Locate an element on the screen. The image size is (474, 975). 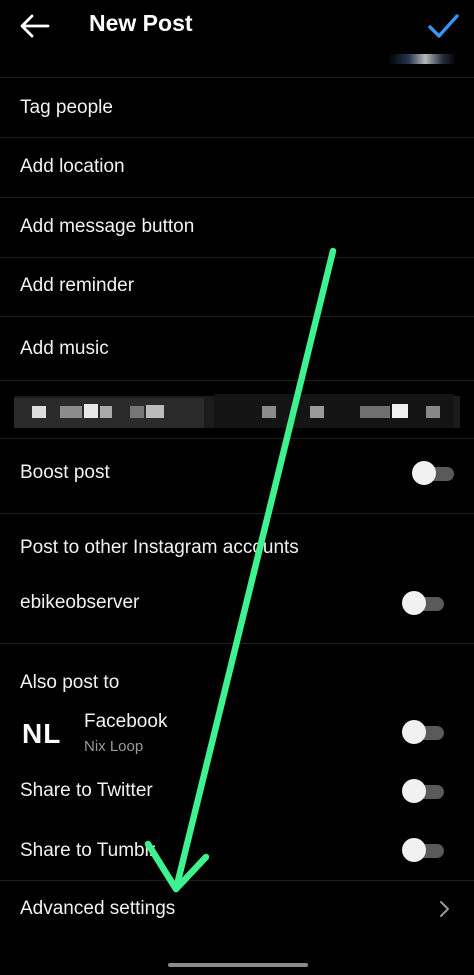
also-post-heading: Also post to is located at coordinates (70, 682).